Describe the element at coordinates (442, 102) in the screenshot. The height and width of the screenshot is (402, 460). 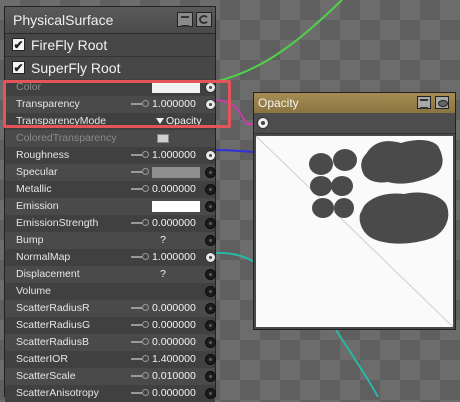
I see `eye-icon` at that location.